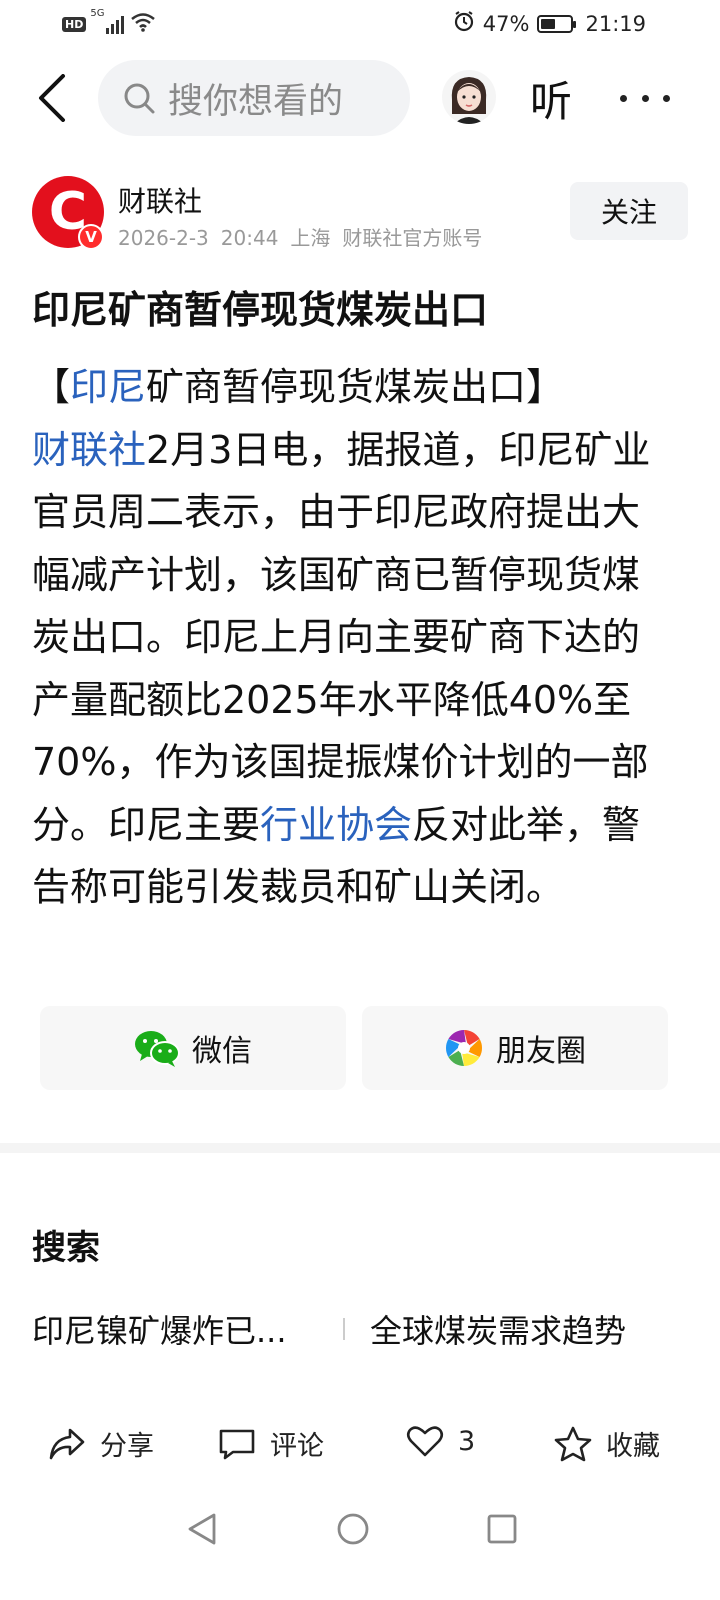 This screenshot has width=720, height=1600. I want to click on battery-percent: 47%, so click(506, 23).